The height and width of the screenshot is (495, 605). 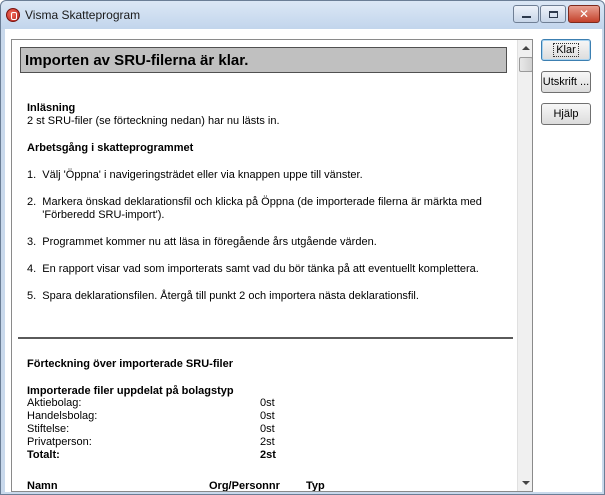 I want to click on title-bar: Visma Skatteprogram ✕, so click(x=302, y=15).